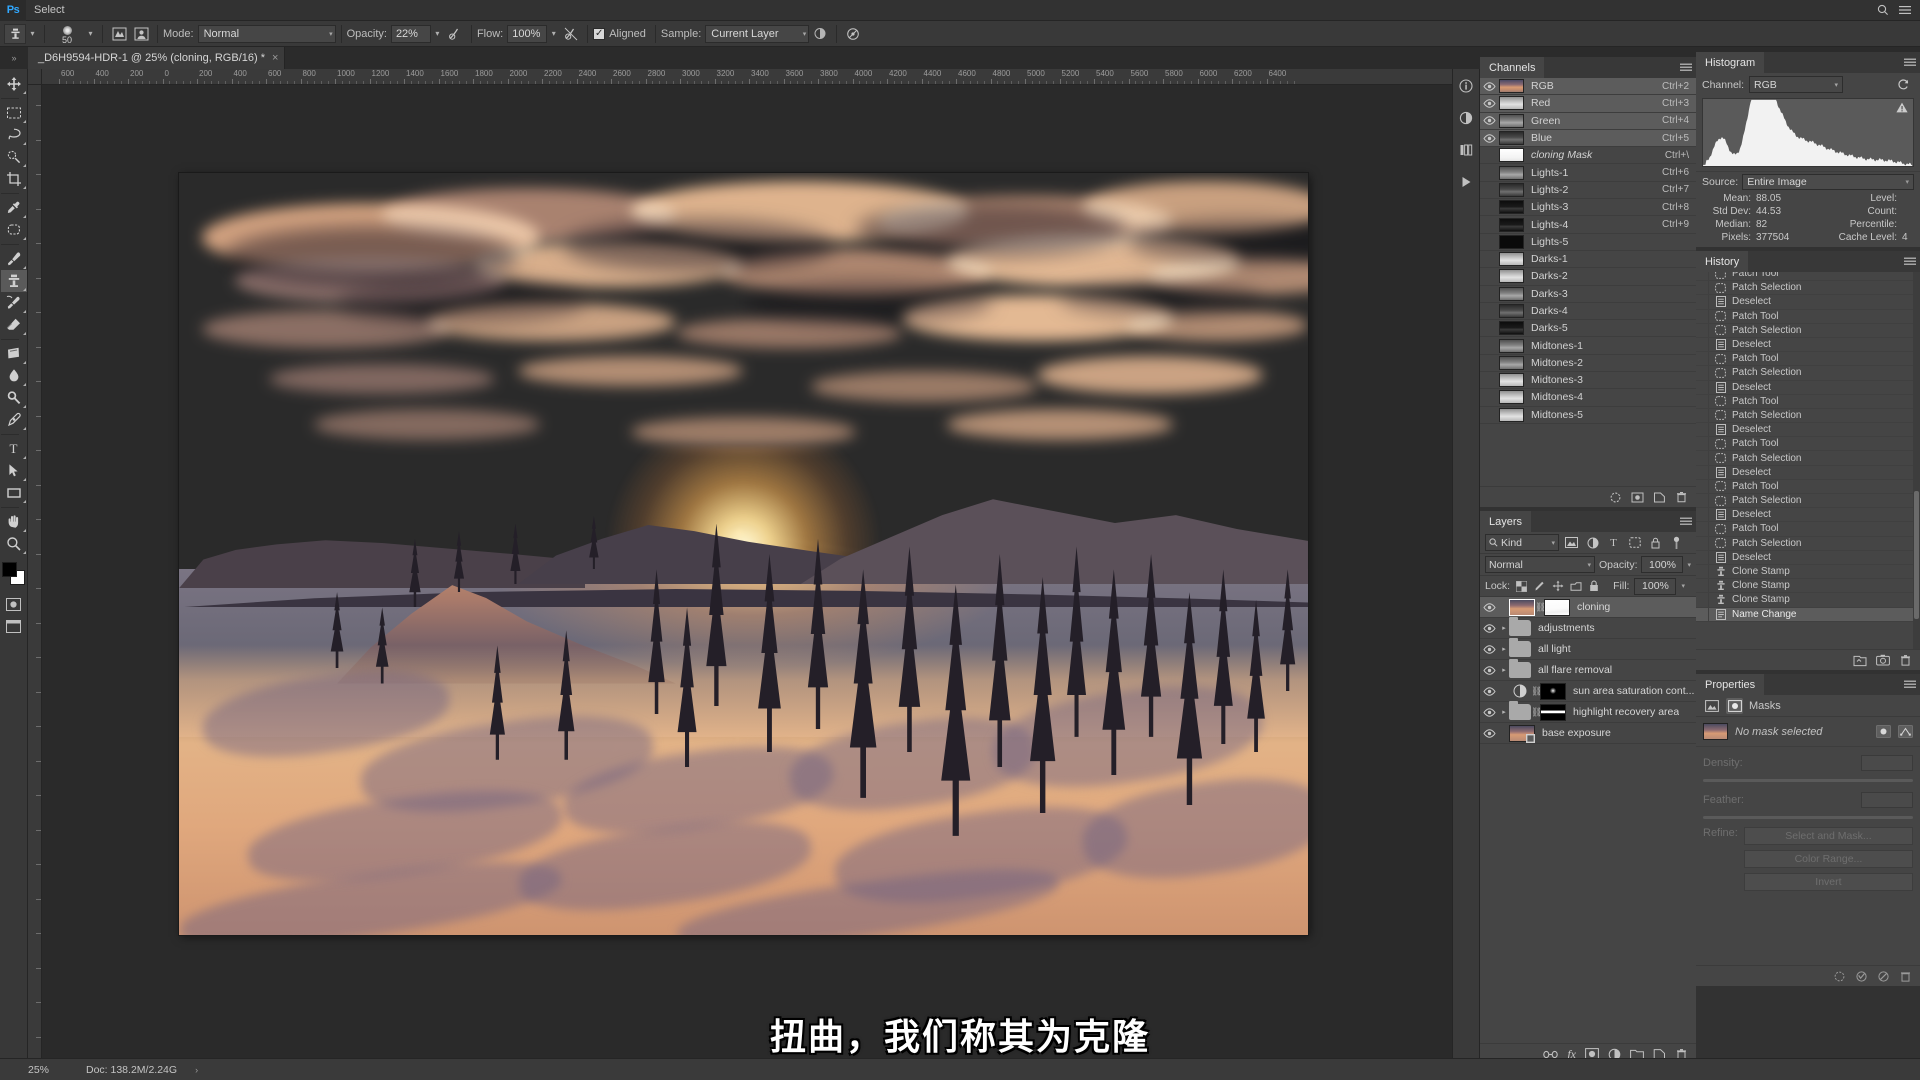 The width and height of the screenshot is (1920, 1080). Describe the element at coordinates (14, 522) in the screenshot. I see `hand-tool` at that location.